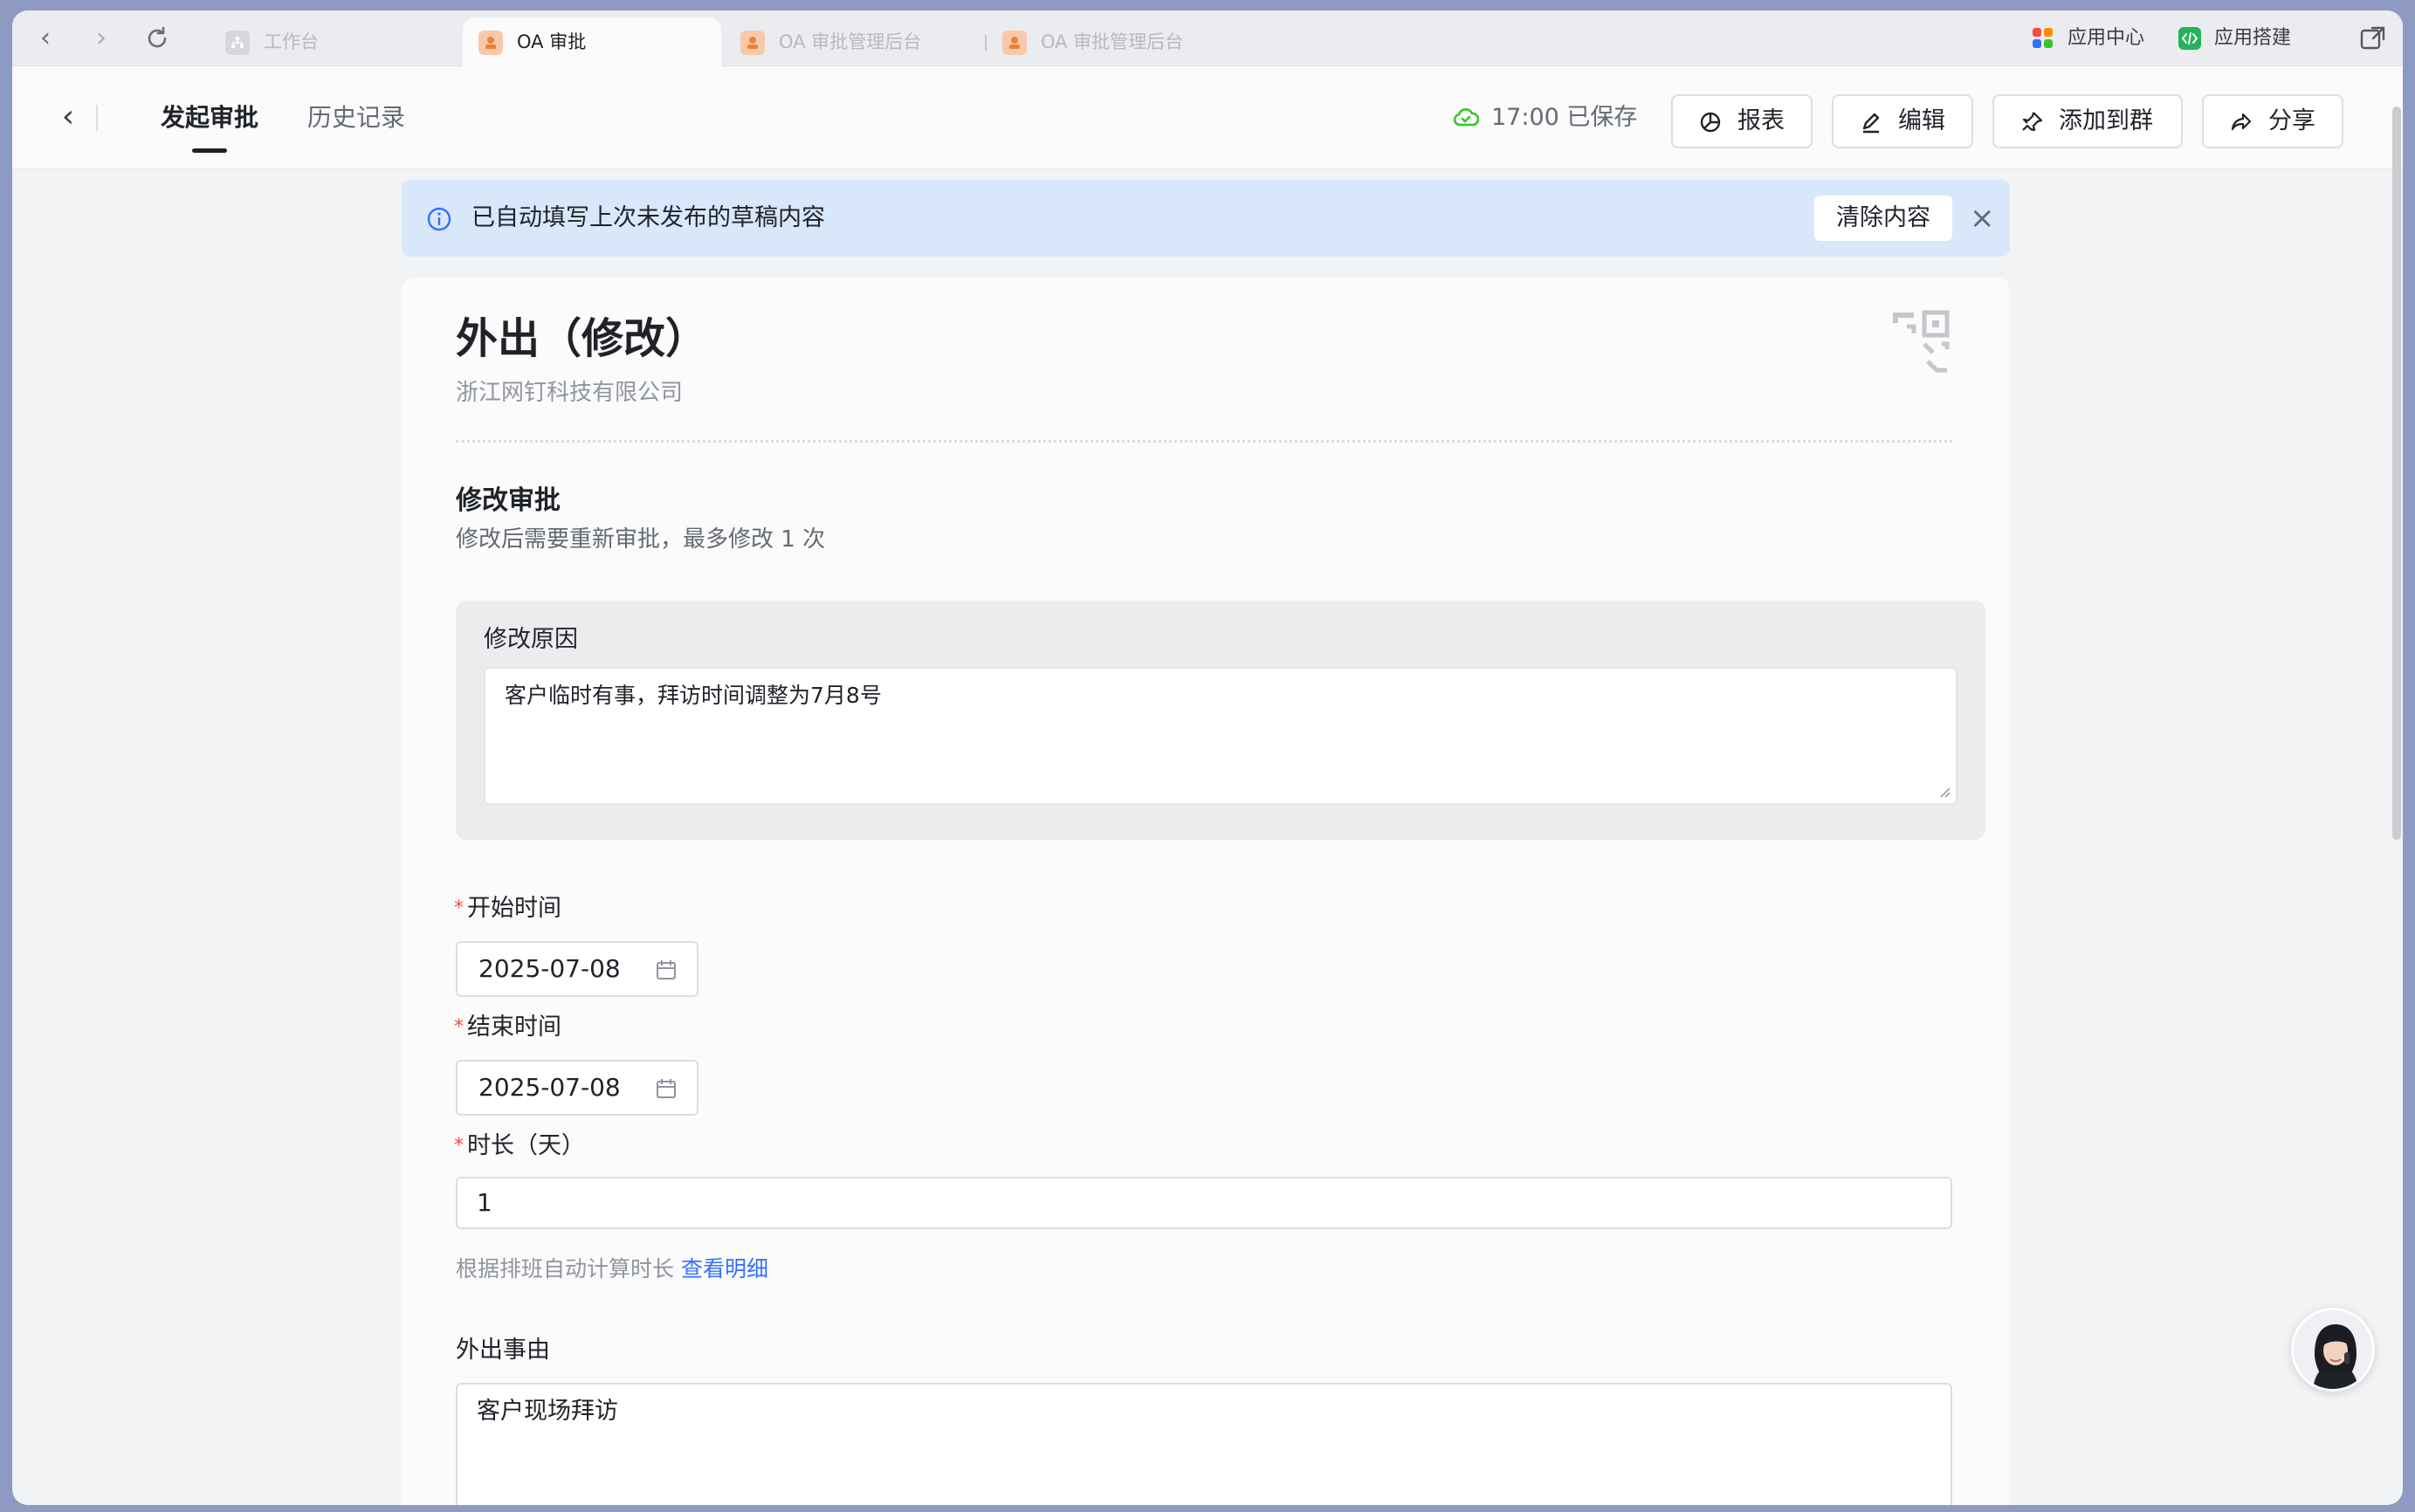 The image size is (2415, 1512). What do you see at coordinates (1710, 122) in the screenshot?
I see `report-icon` at bounding box center [1710, 122].